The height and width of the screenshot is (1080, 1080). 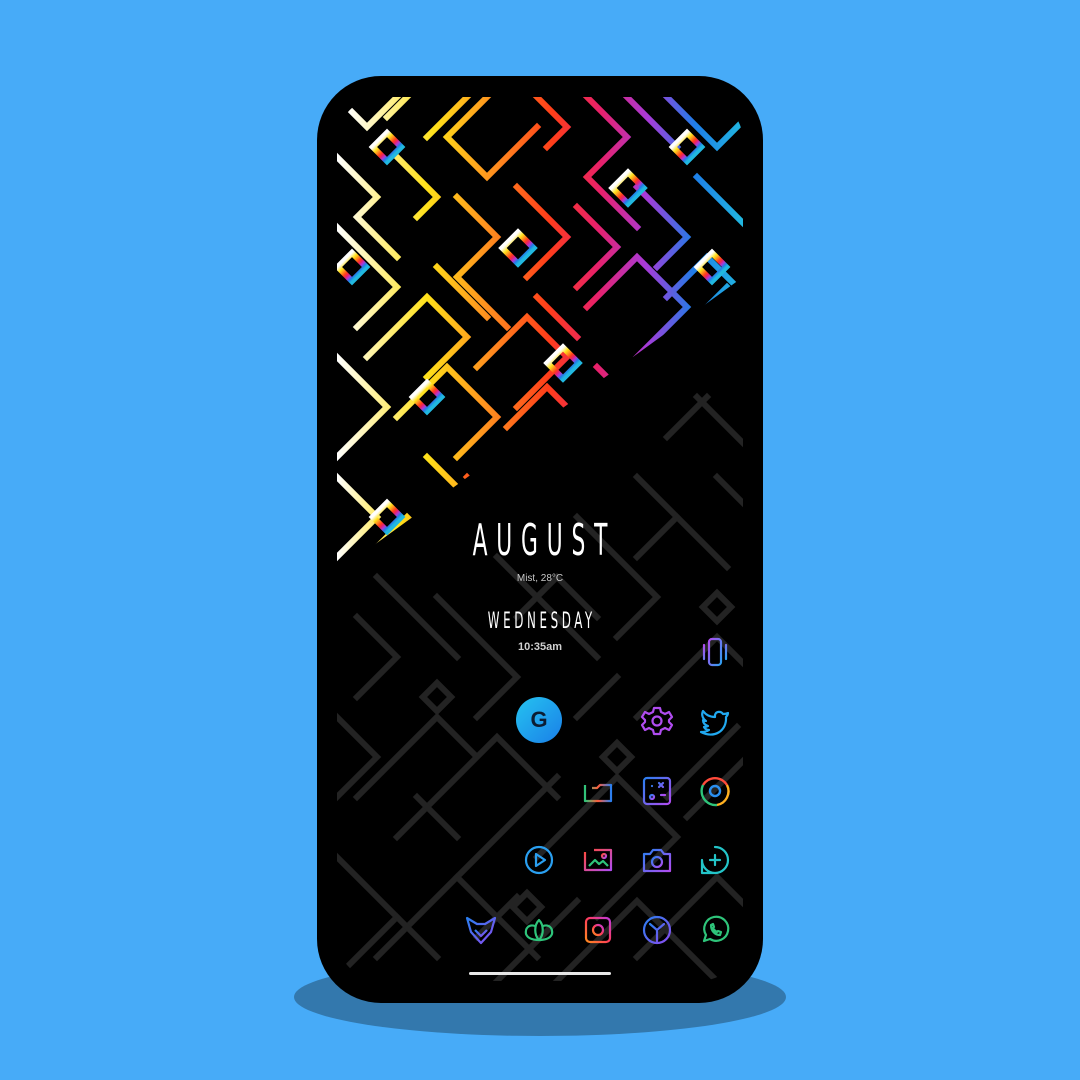 I want to click on google-icon: G, so click(x=539, y=719).